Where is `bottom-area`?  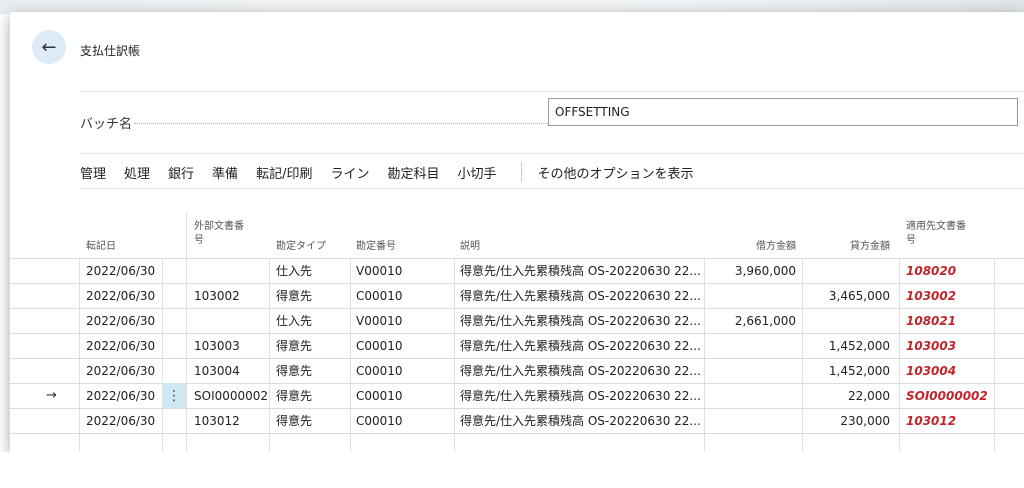
bottom-area is located at coordinates (512, 470).